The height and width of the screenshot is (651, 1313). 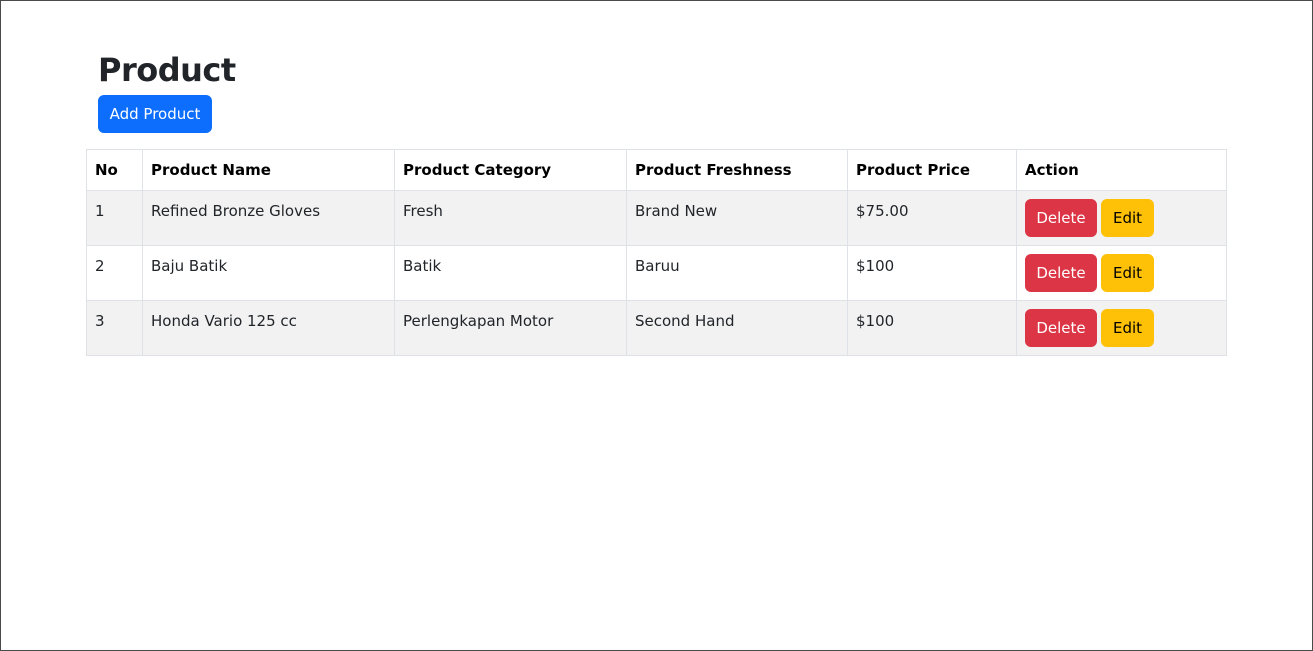 I want to click on cell-product-category: Perlengkapan Motor, so click(x=510, y=328).